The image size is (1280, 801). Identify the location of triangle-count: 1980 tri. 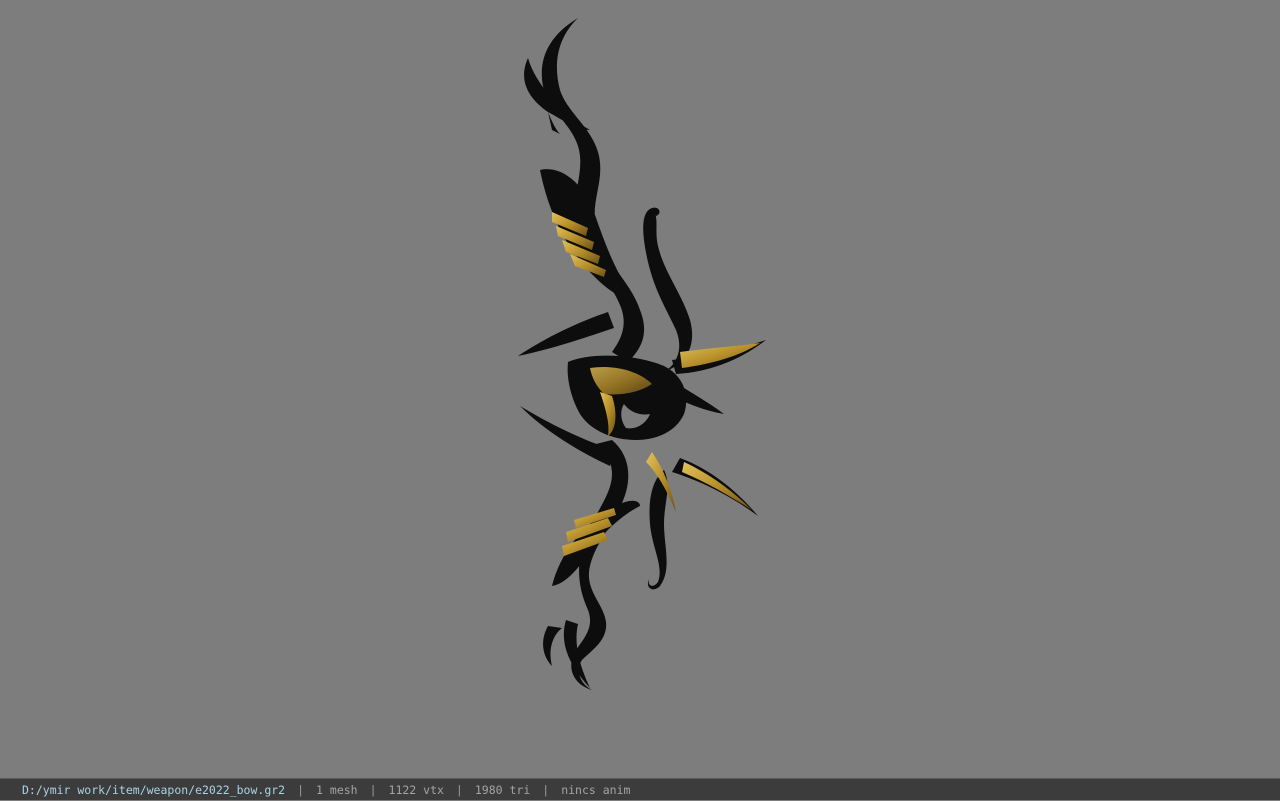
(502, 790).